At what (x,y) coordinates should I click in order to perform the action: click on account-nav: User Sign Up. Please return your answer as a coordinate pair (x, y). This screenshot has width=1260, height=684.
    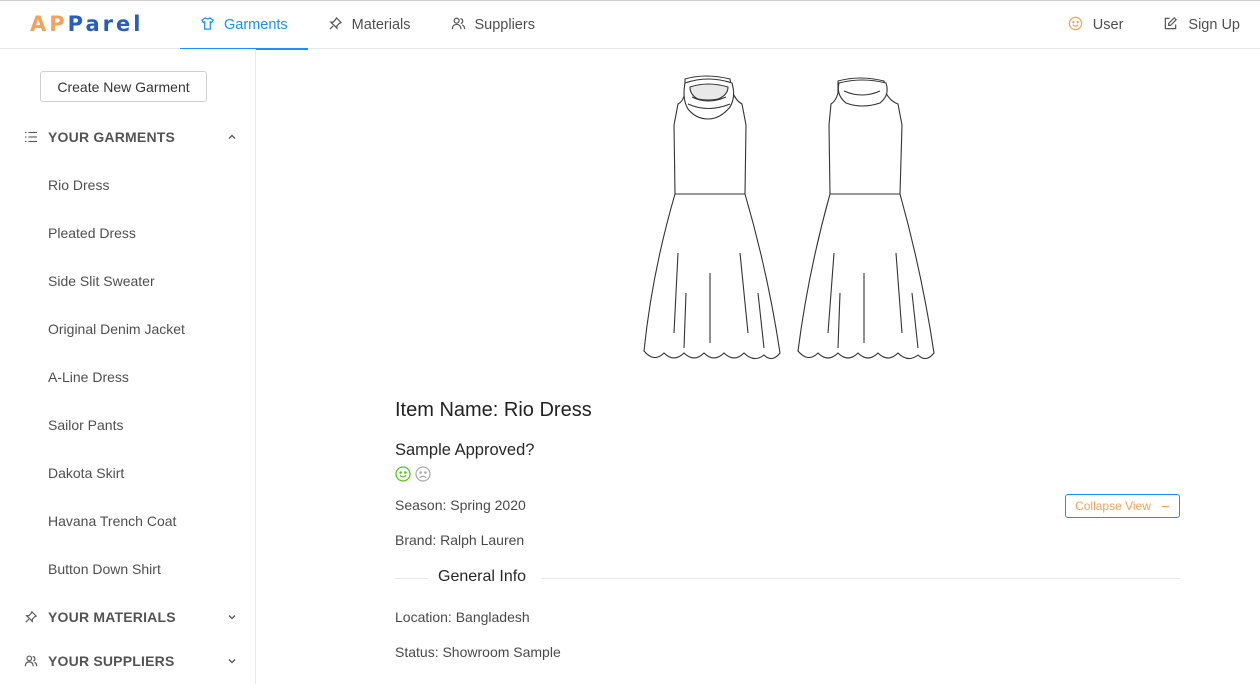
    Looking at the image, I should click on (1154, 25).